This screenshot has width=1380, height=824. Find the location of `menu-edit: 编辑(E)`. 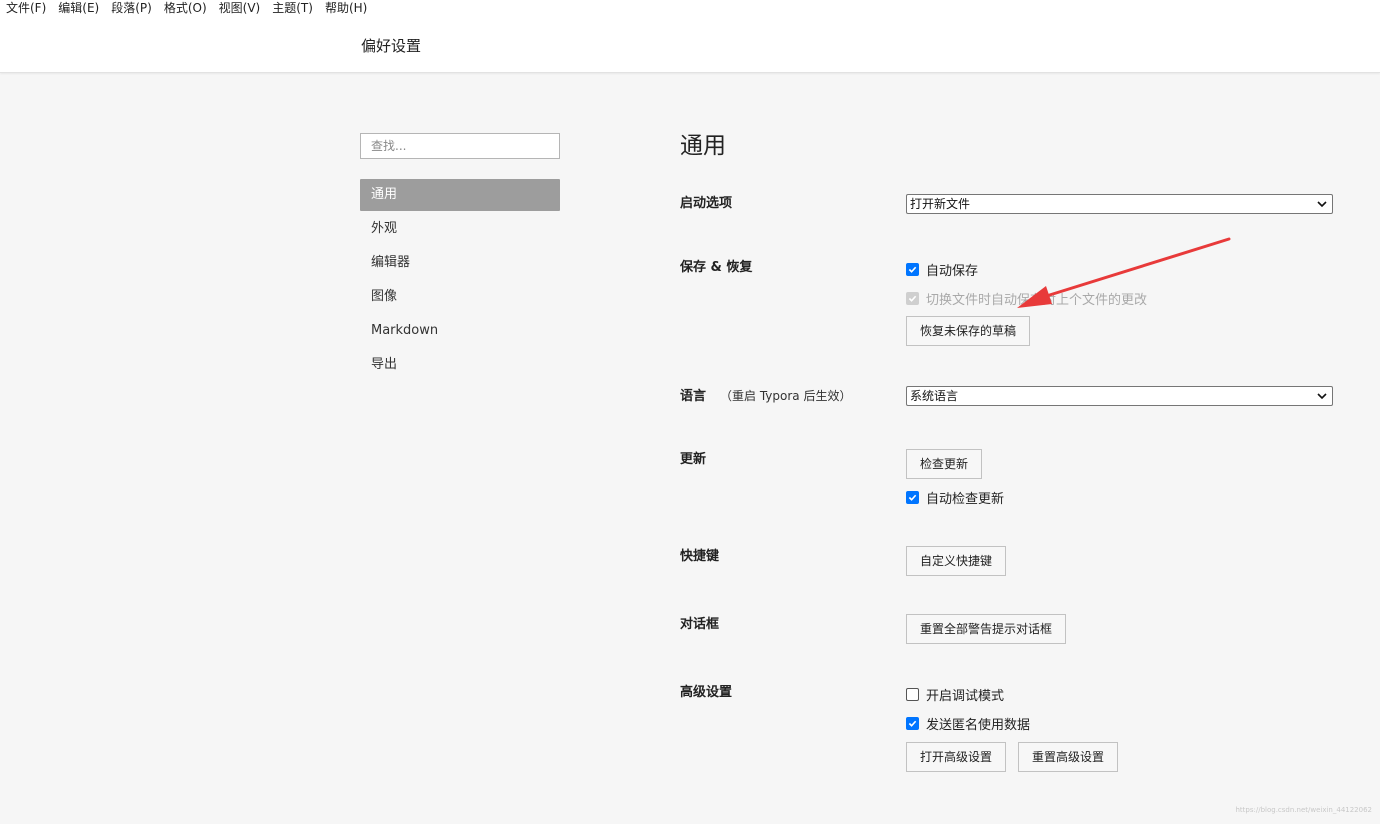

menu-edit: 编辑(E) is located at coordinates (78, 8).